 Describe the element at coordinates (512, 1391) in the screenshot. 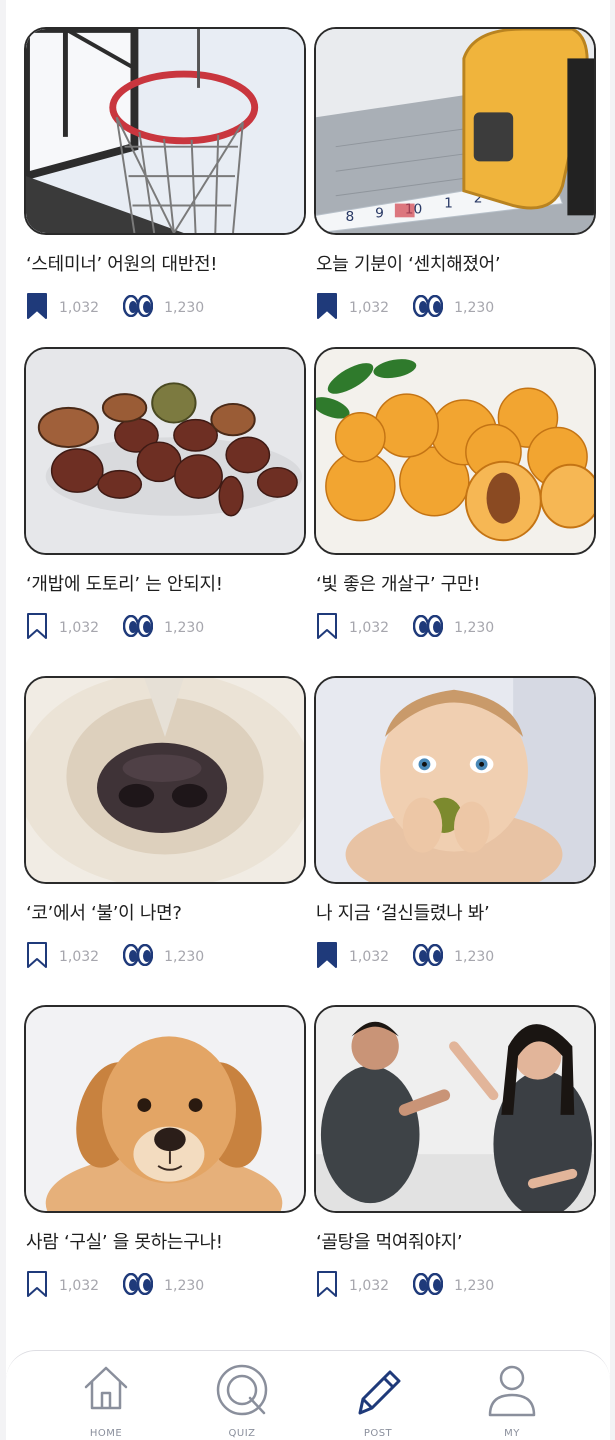

I see `user-icon` at that location.